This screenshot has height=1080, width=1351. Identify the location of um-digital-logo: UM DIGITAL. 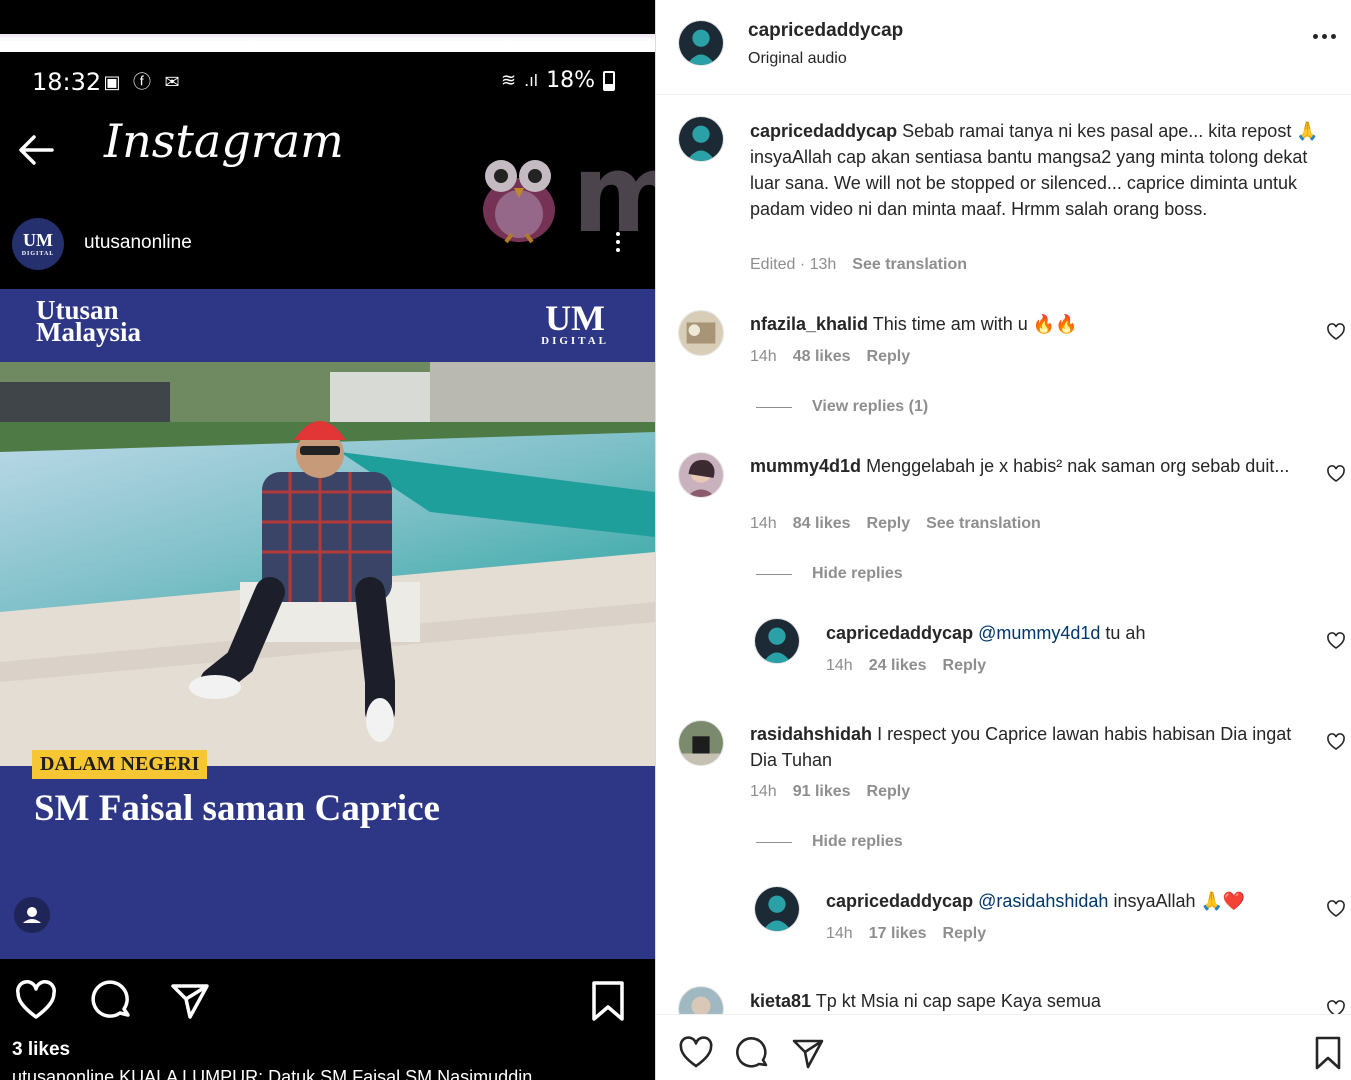
(575, 322).